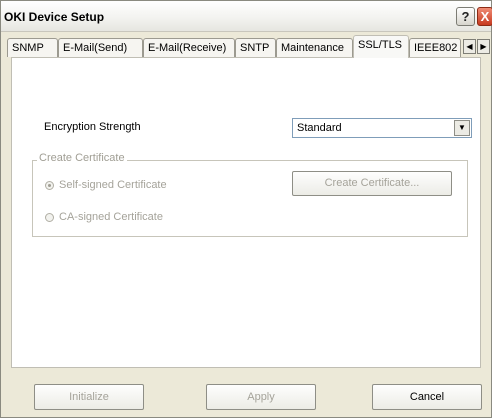  I want to click on tab-ssl-tls: SSL/TLS, so click(381, 46).